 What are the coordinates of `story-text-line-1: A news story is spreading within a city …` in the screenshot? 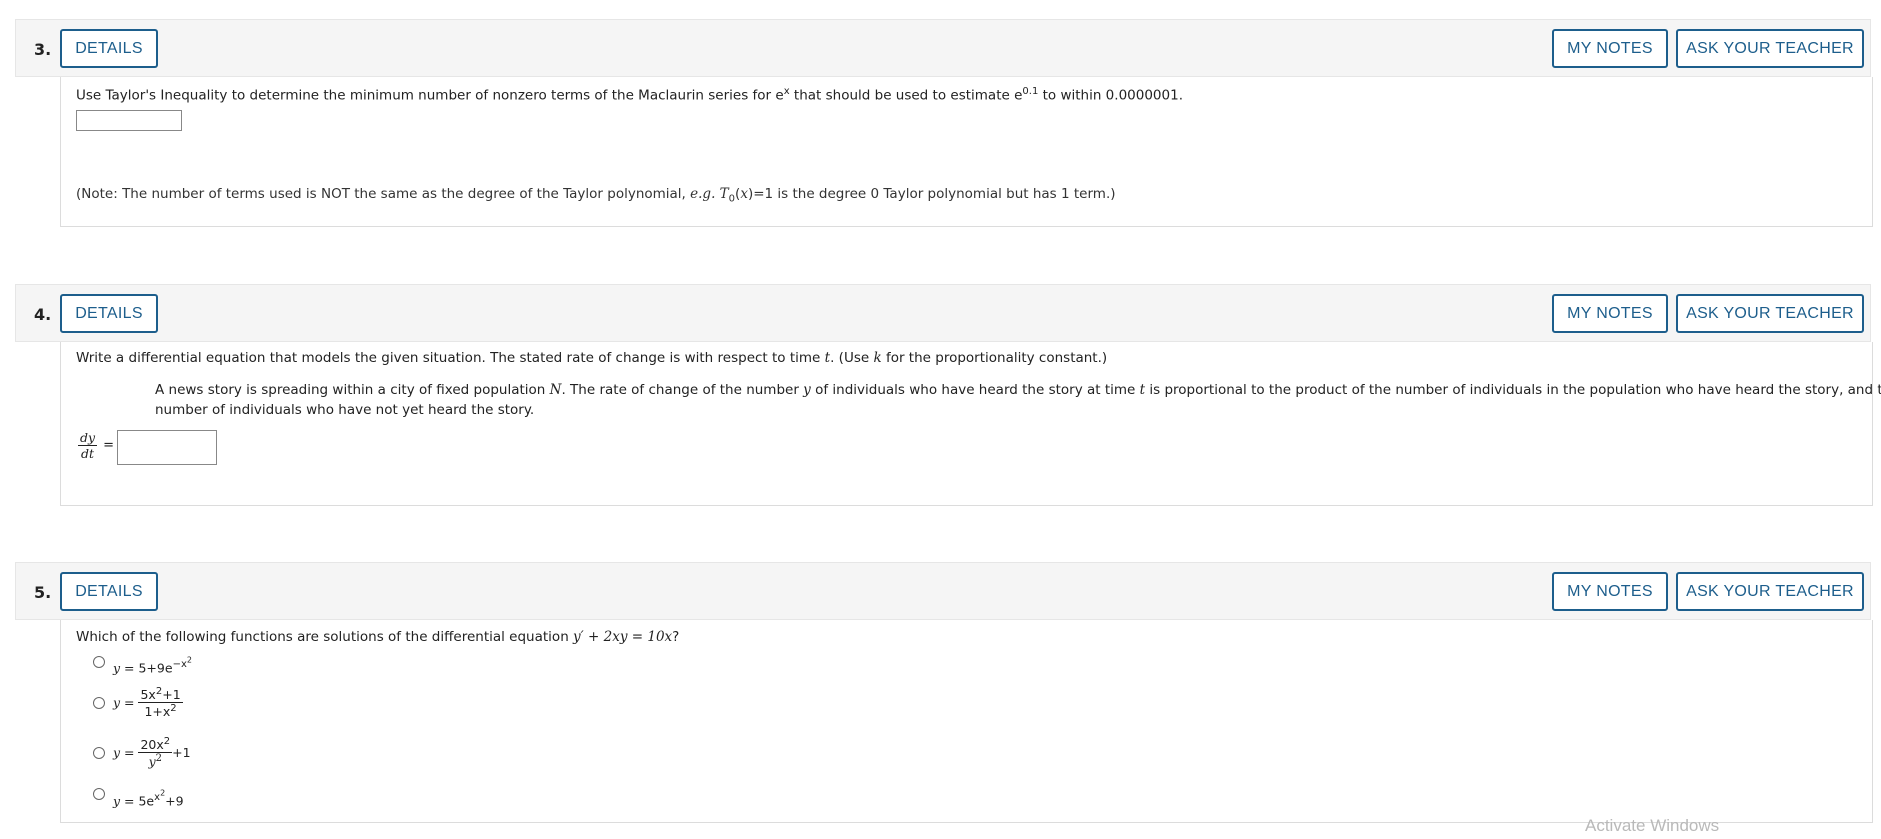 It's located at (1018, 390).